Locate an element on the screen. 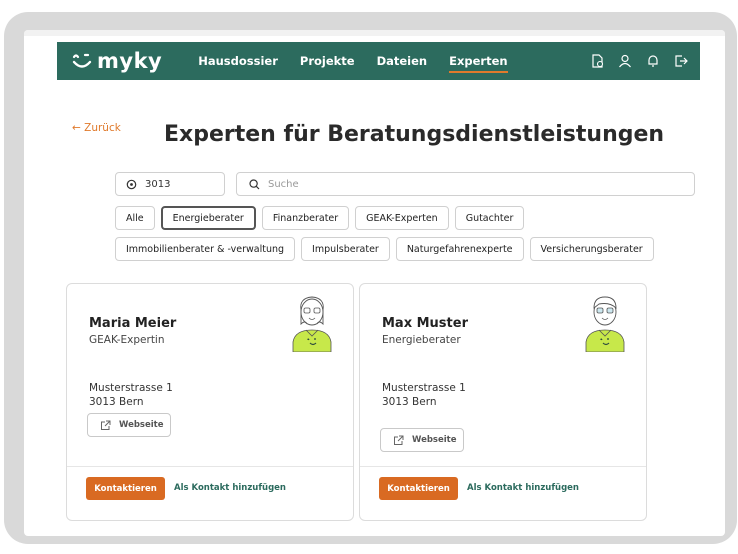  expert-name: Maria Meier is located at coordinates (133, 323).